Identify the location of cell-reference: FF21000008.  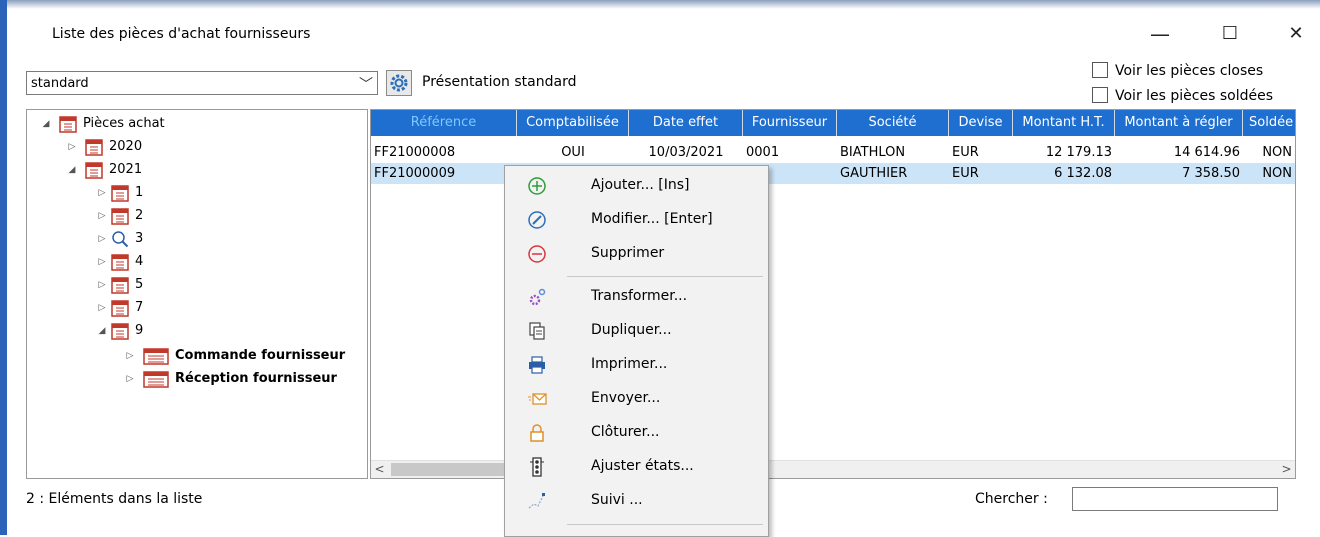
(415, 152).